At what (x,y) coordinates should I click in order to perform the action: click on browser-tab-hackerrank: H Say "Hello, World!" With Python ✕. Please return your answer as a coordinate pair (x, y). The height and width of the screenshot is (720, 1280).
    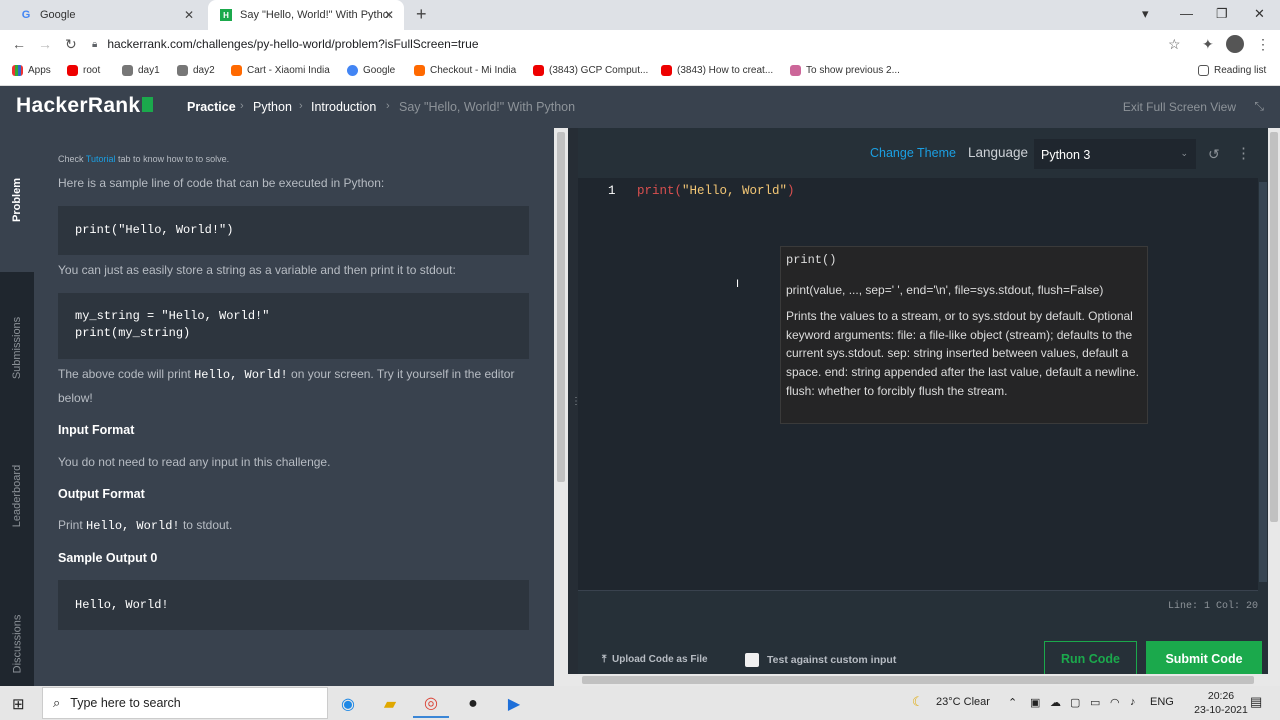
    Looking at the image, I should click on (306, 15).